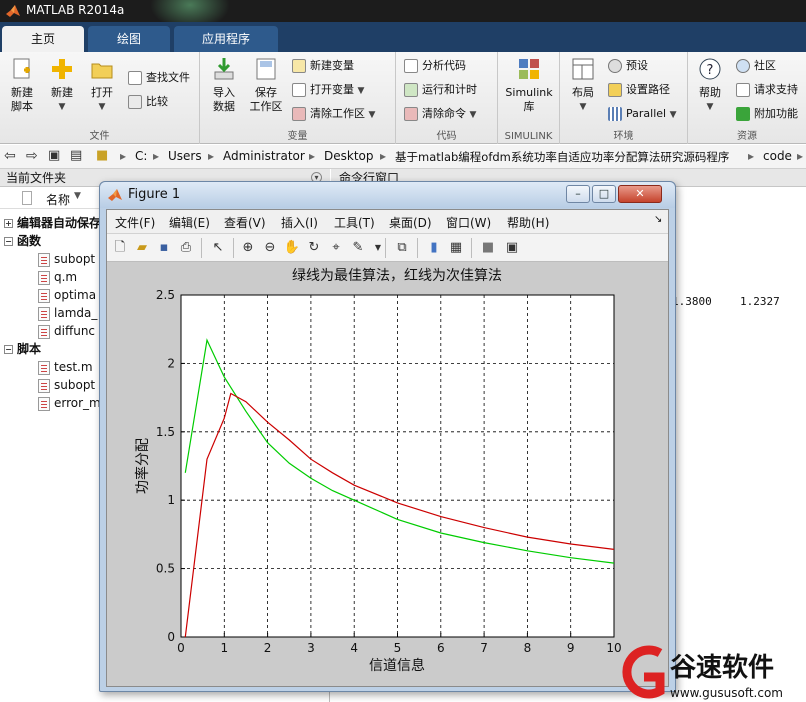 The width and height of the screenshot is (806, 702). What do you see at coordinates (777, 156) in the screenshot?
I see `breadcrumb-code: code` at bounding box center [777, 156].